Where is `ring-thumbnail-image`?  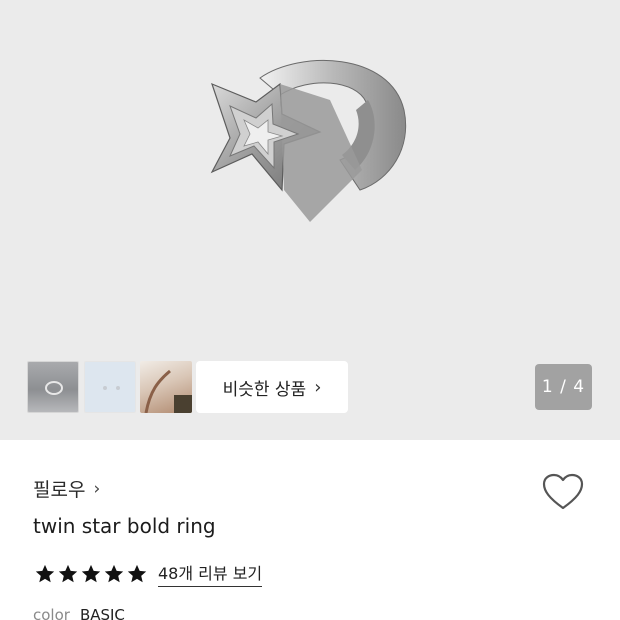 ring-thumbnail-image is located at coordinates (54, 388).